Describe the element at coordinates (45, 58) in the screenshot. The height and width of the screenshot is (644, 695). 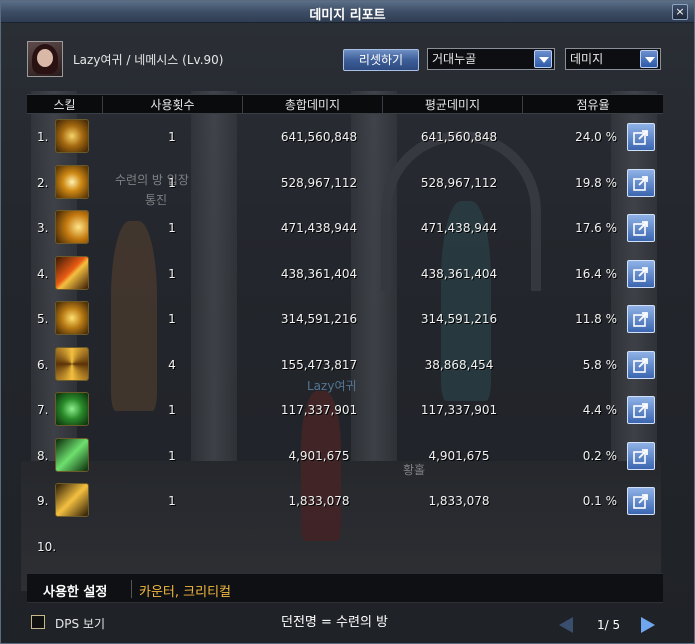
I see `avatar-face` at that location.